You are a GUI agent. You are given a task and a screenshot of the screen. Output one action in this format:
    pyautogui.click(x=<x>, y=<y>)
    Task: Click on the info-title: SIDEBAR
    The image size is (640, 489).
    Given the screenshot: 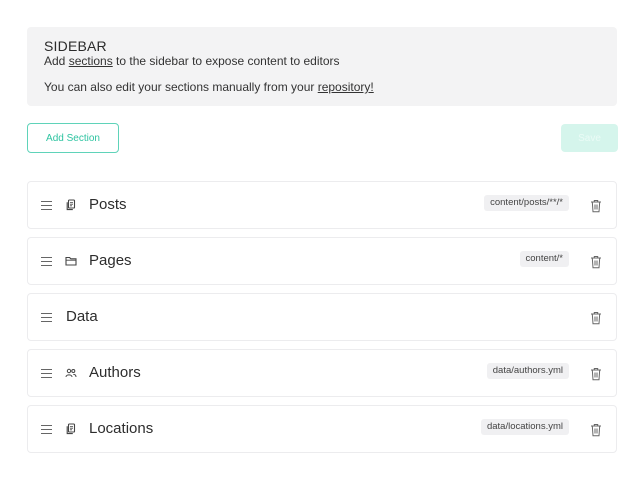 What is the action you would take?
    pyautogui.click(x=75, y=46)
    